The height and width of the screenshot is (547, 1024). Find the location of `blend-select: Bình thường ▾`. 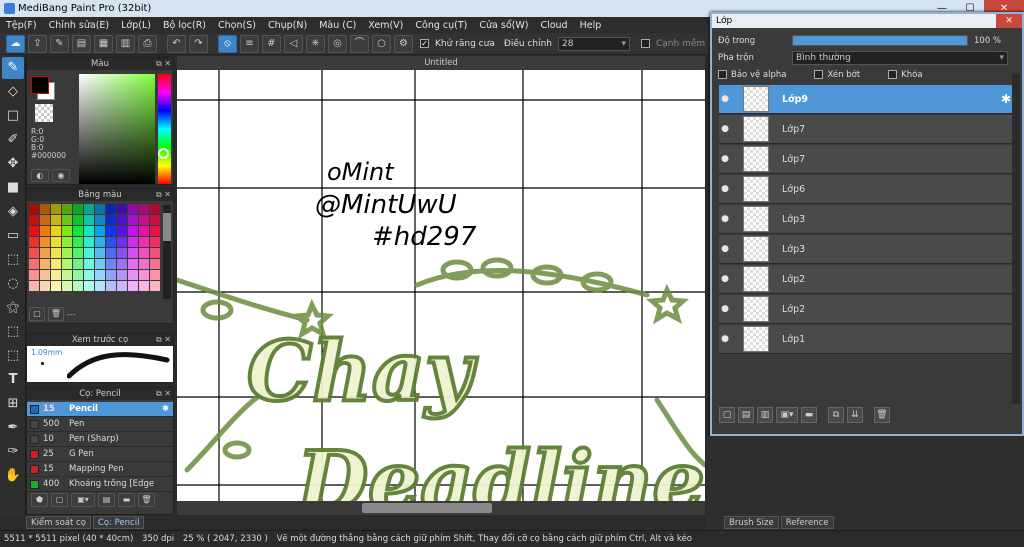

blend-select: Bình thường ▾ is located at coordinates (900, 57).